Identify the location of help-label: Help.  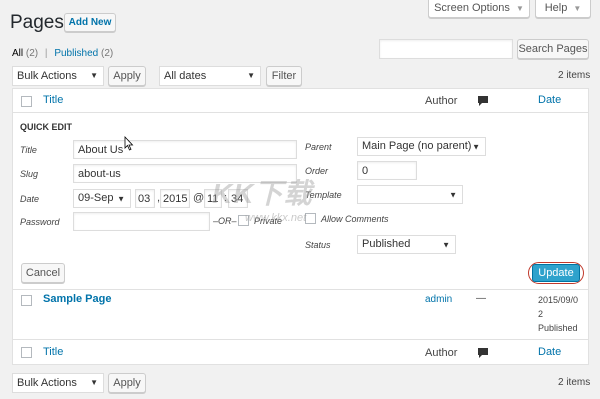
(556, 8).